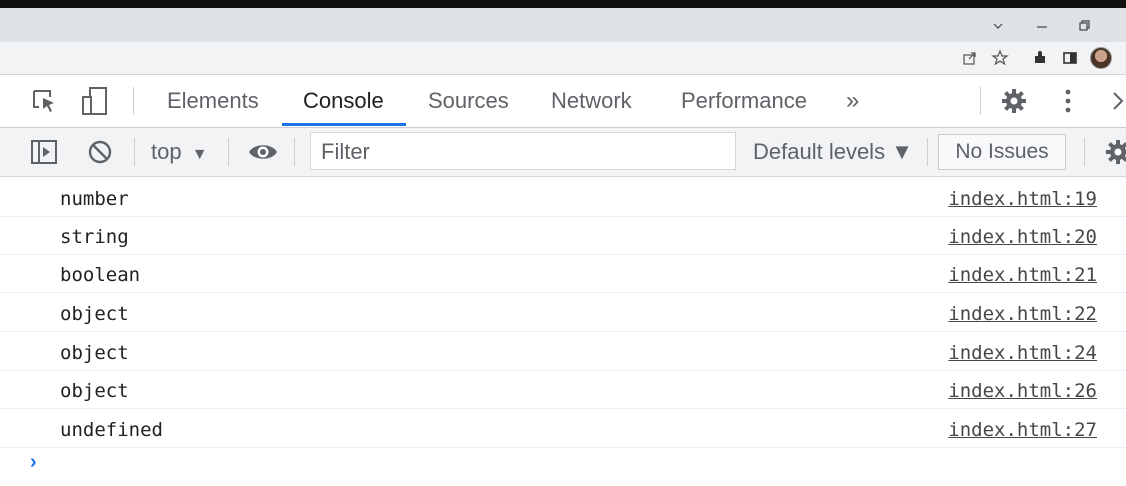 Image resolution: width=1126 pixels, height=486 pixels. I want to click on inspect-element-icon, so click(45, 101).